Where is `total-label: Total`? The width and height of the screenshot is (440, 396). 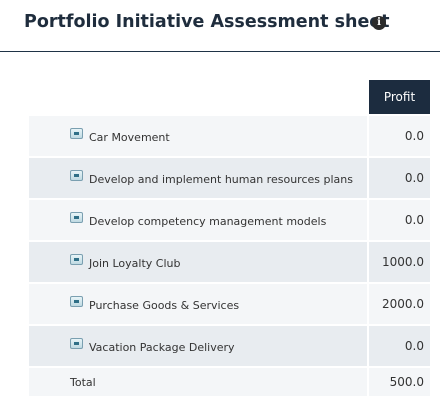
total-label: Total is located at coordinates (198, 382).